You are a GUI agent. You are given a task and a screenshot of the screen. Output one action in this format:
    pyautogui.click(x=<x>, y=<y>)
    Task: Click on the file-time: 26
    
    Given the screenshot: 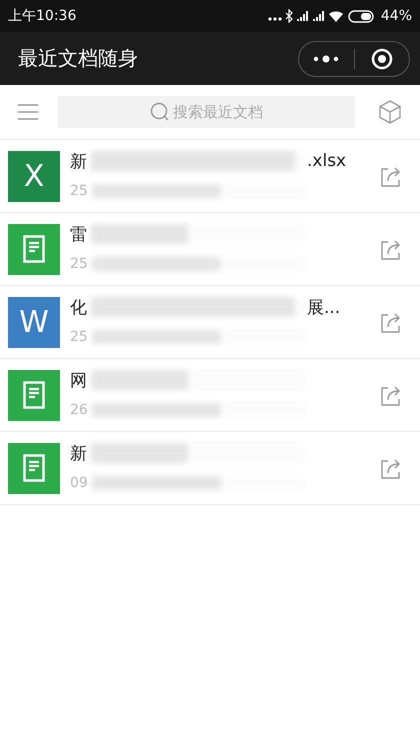 What is the action you would take?
    pyautogui.click(x=79, y=410)
    